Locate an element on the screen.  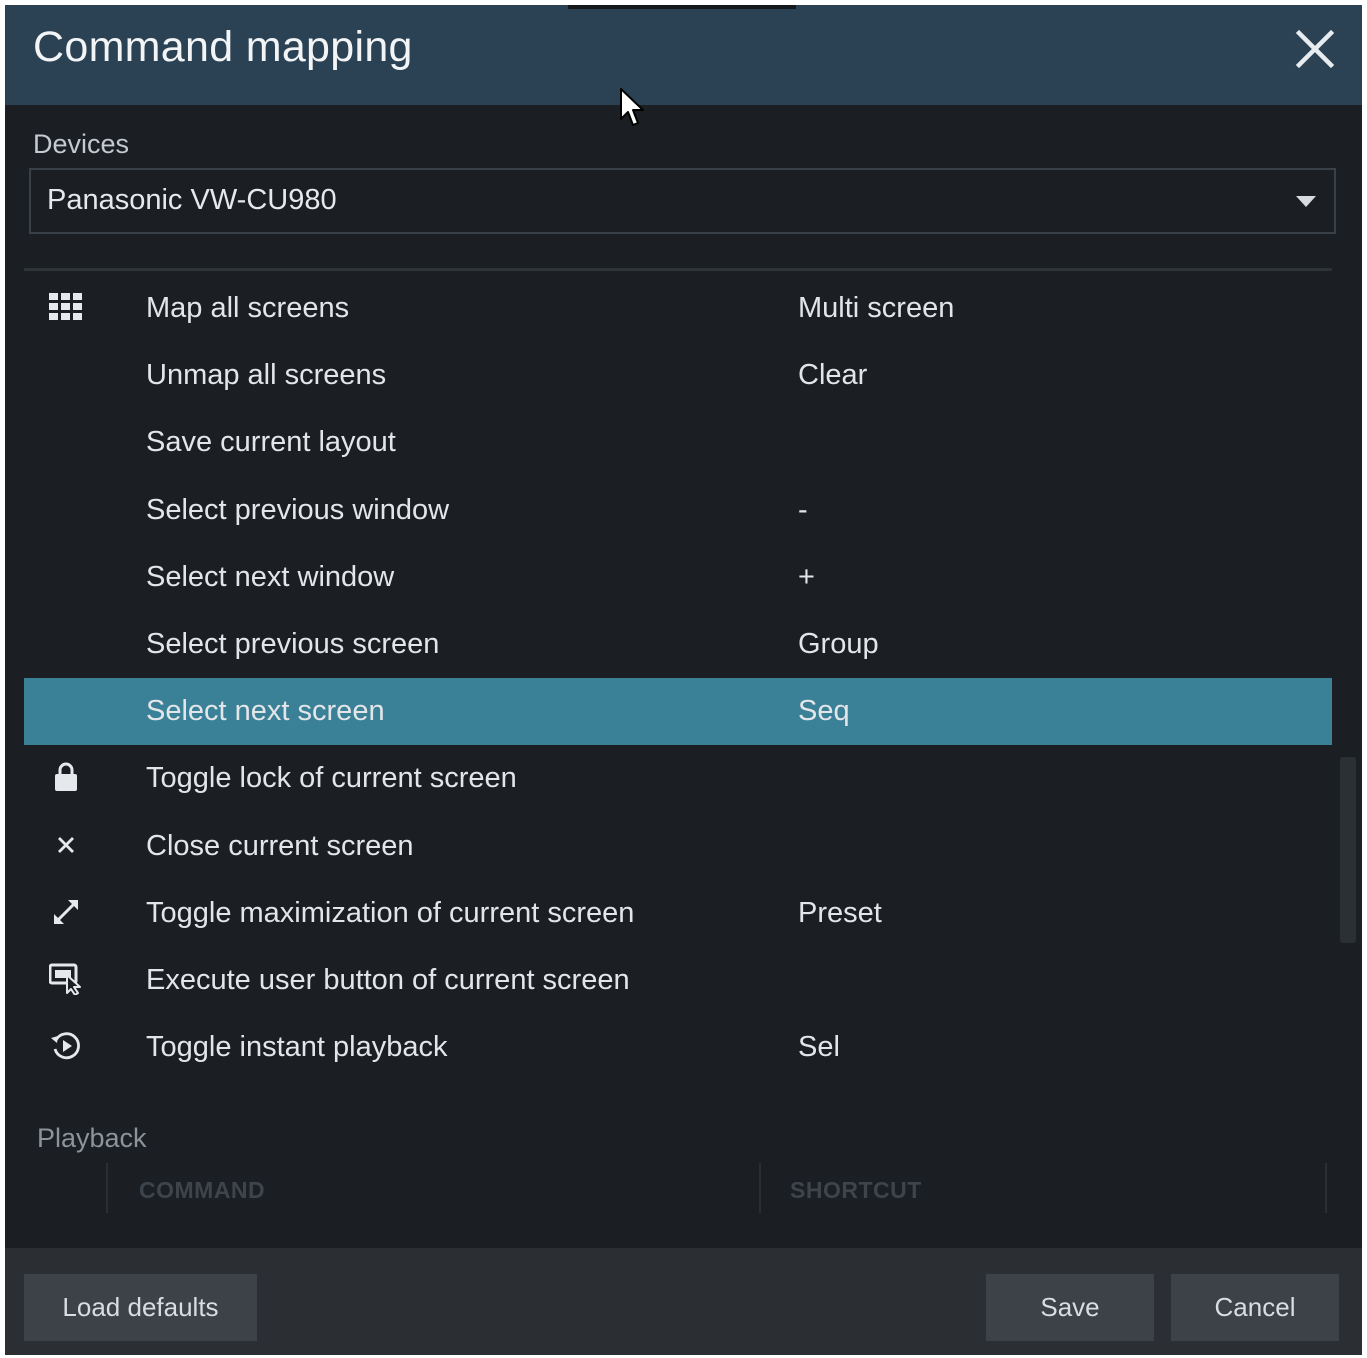
chevron-down-icon is located at coordinates (1306, 201).